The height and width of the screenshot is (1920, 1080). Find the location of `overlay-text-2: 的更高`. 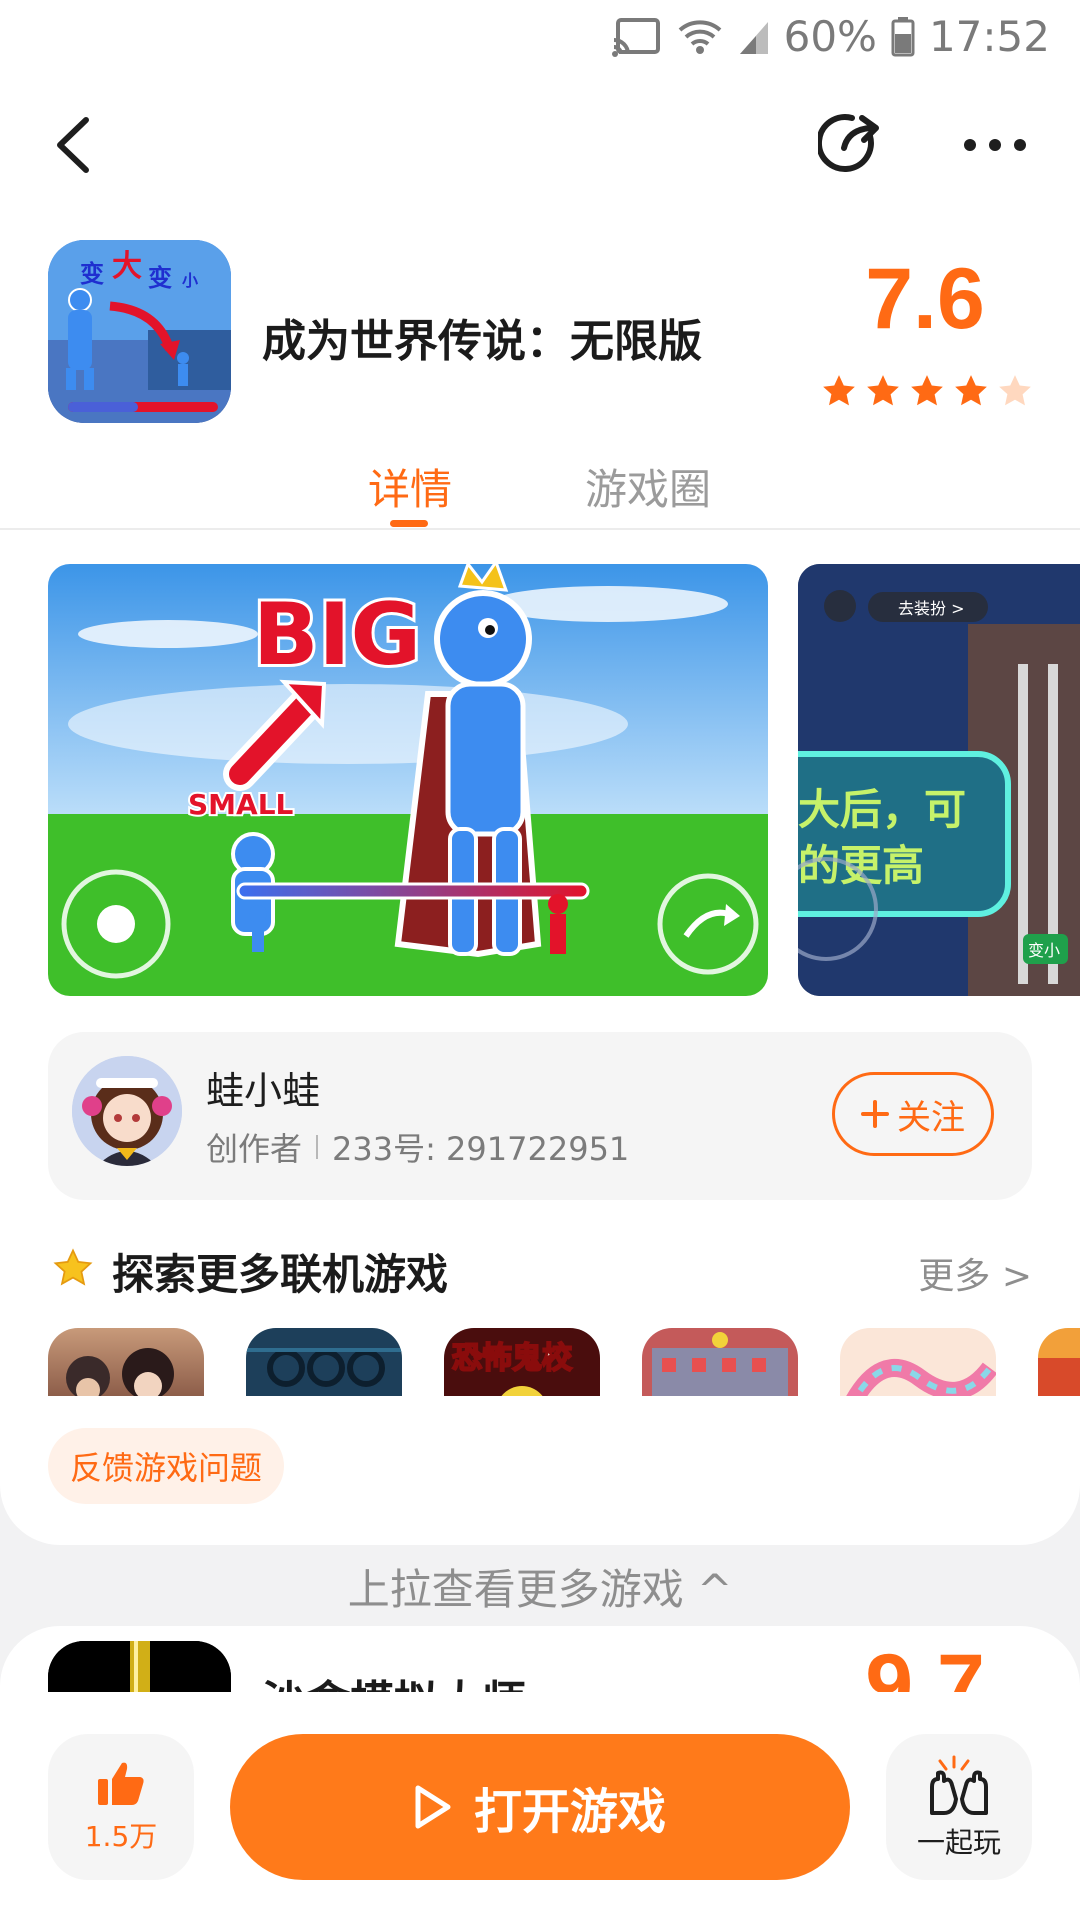

overlay-text-2: 的更高 is located at coordinates (861, 865).